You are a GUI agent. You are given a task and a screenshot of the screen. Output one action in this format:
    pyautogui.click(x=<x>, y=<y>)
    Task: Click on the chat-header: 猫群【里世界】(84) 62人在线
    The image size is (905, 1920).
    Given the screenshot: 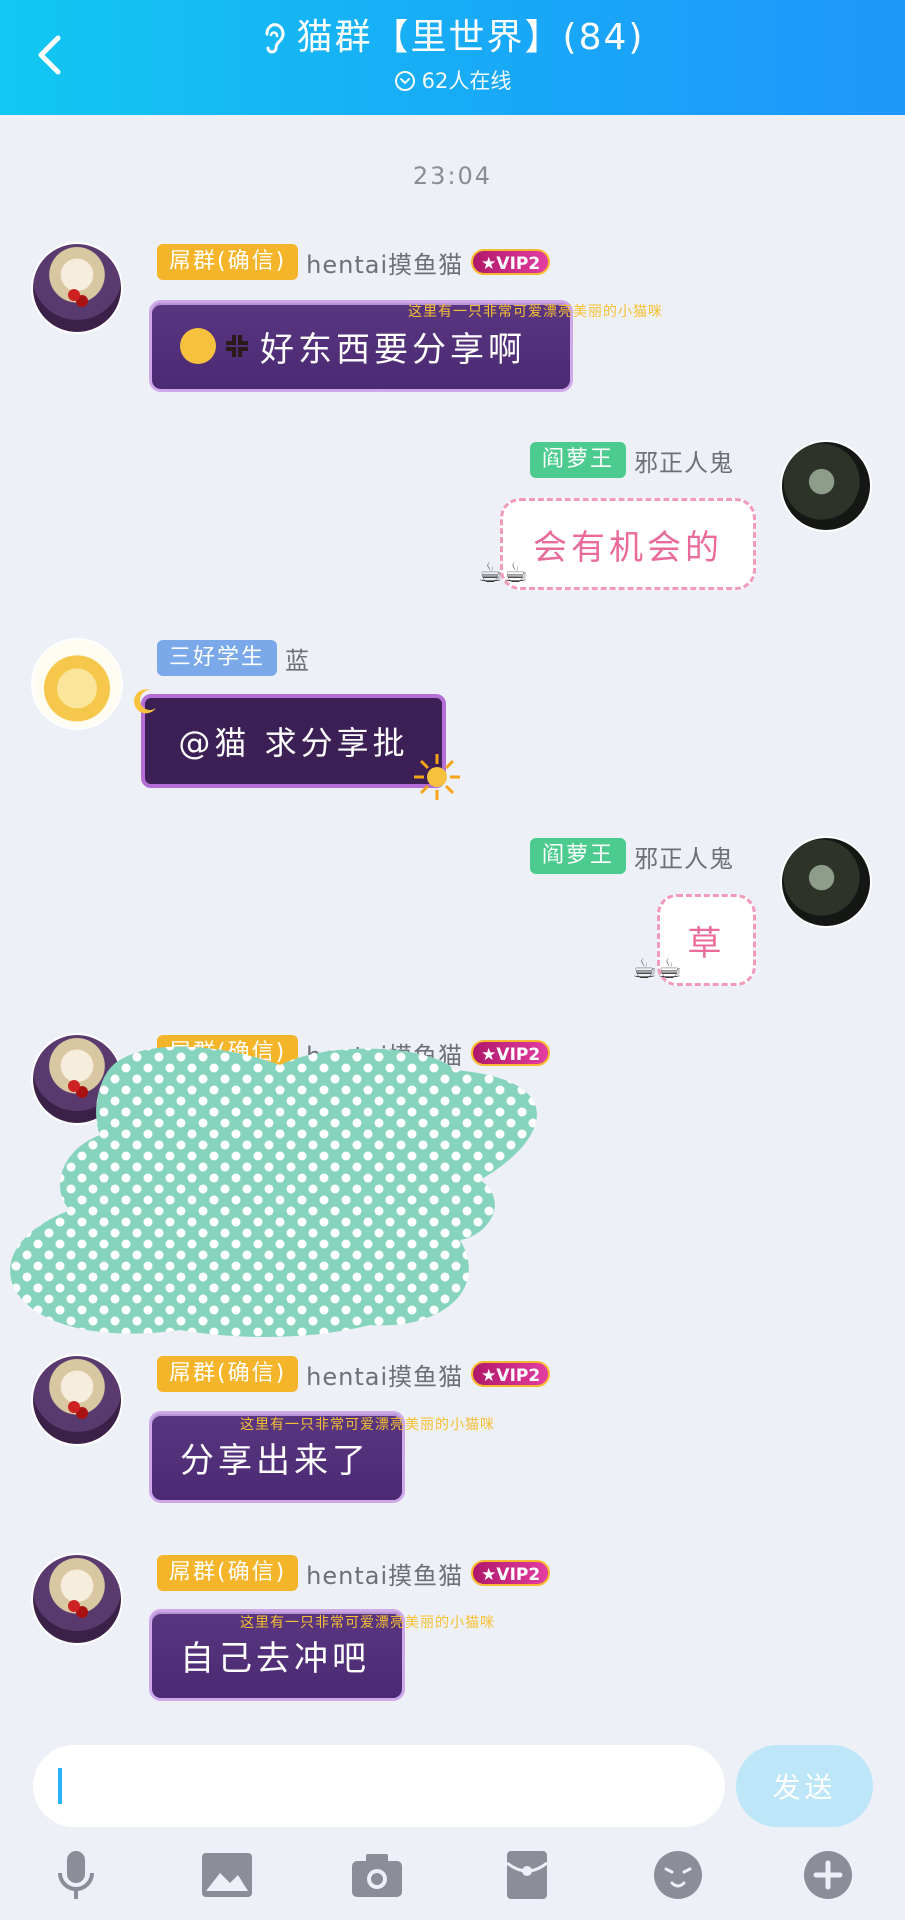 What is the action you would take?
    pyautogui.click(x=452, y=57)
    